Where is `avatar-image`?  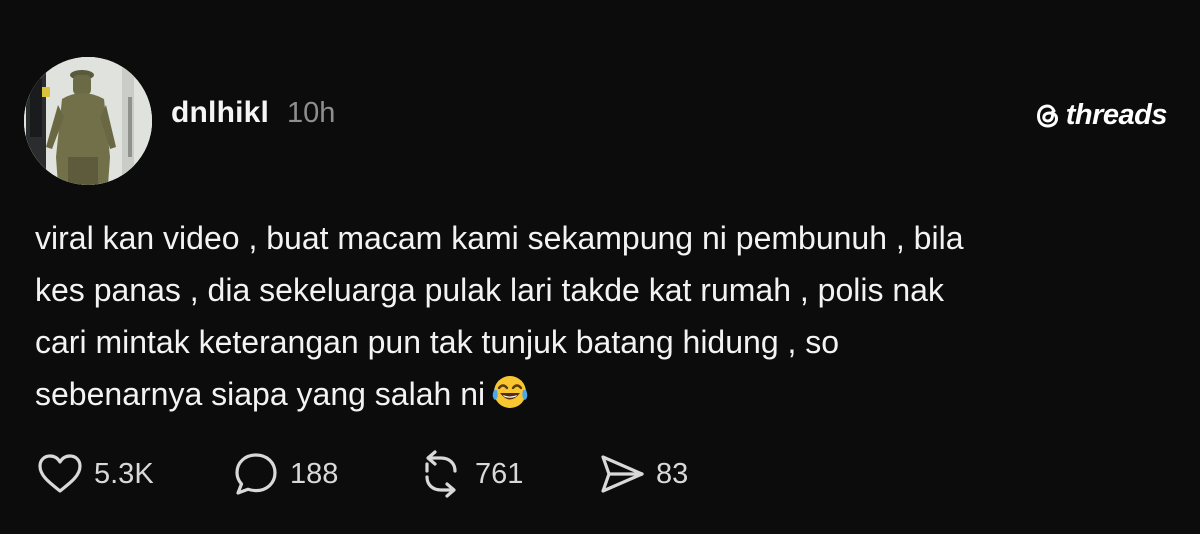 avatar-image is located at coordinates (88, 121).